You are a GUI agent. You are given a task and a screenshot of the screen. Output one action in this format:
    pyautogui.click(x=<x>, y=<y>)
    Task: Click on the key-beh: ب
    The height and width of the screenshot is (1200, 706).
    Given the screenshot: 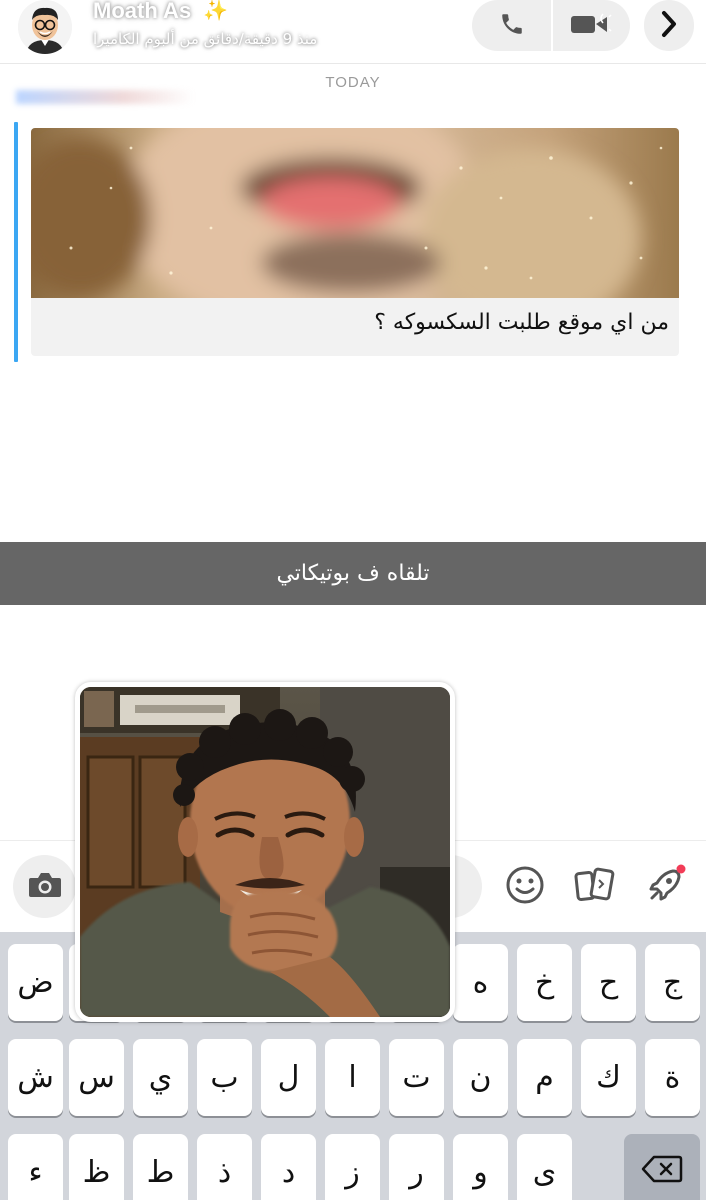 What is the action you would take?
    pyautogui.click(x=224, y=1077)
    